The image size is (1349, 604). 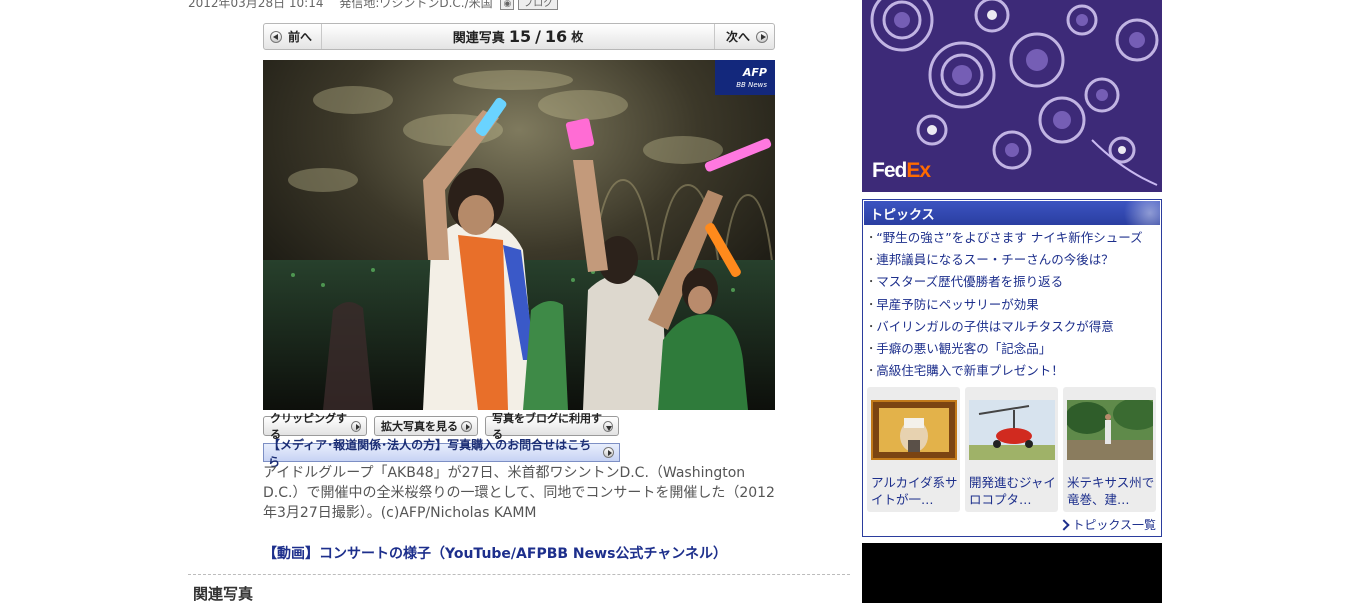 I want to click on topics-more-label: トピックス一覧, so click(x=1114, y=525).